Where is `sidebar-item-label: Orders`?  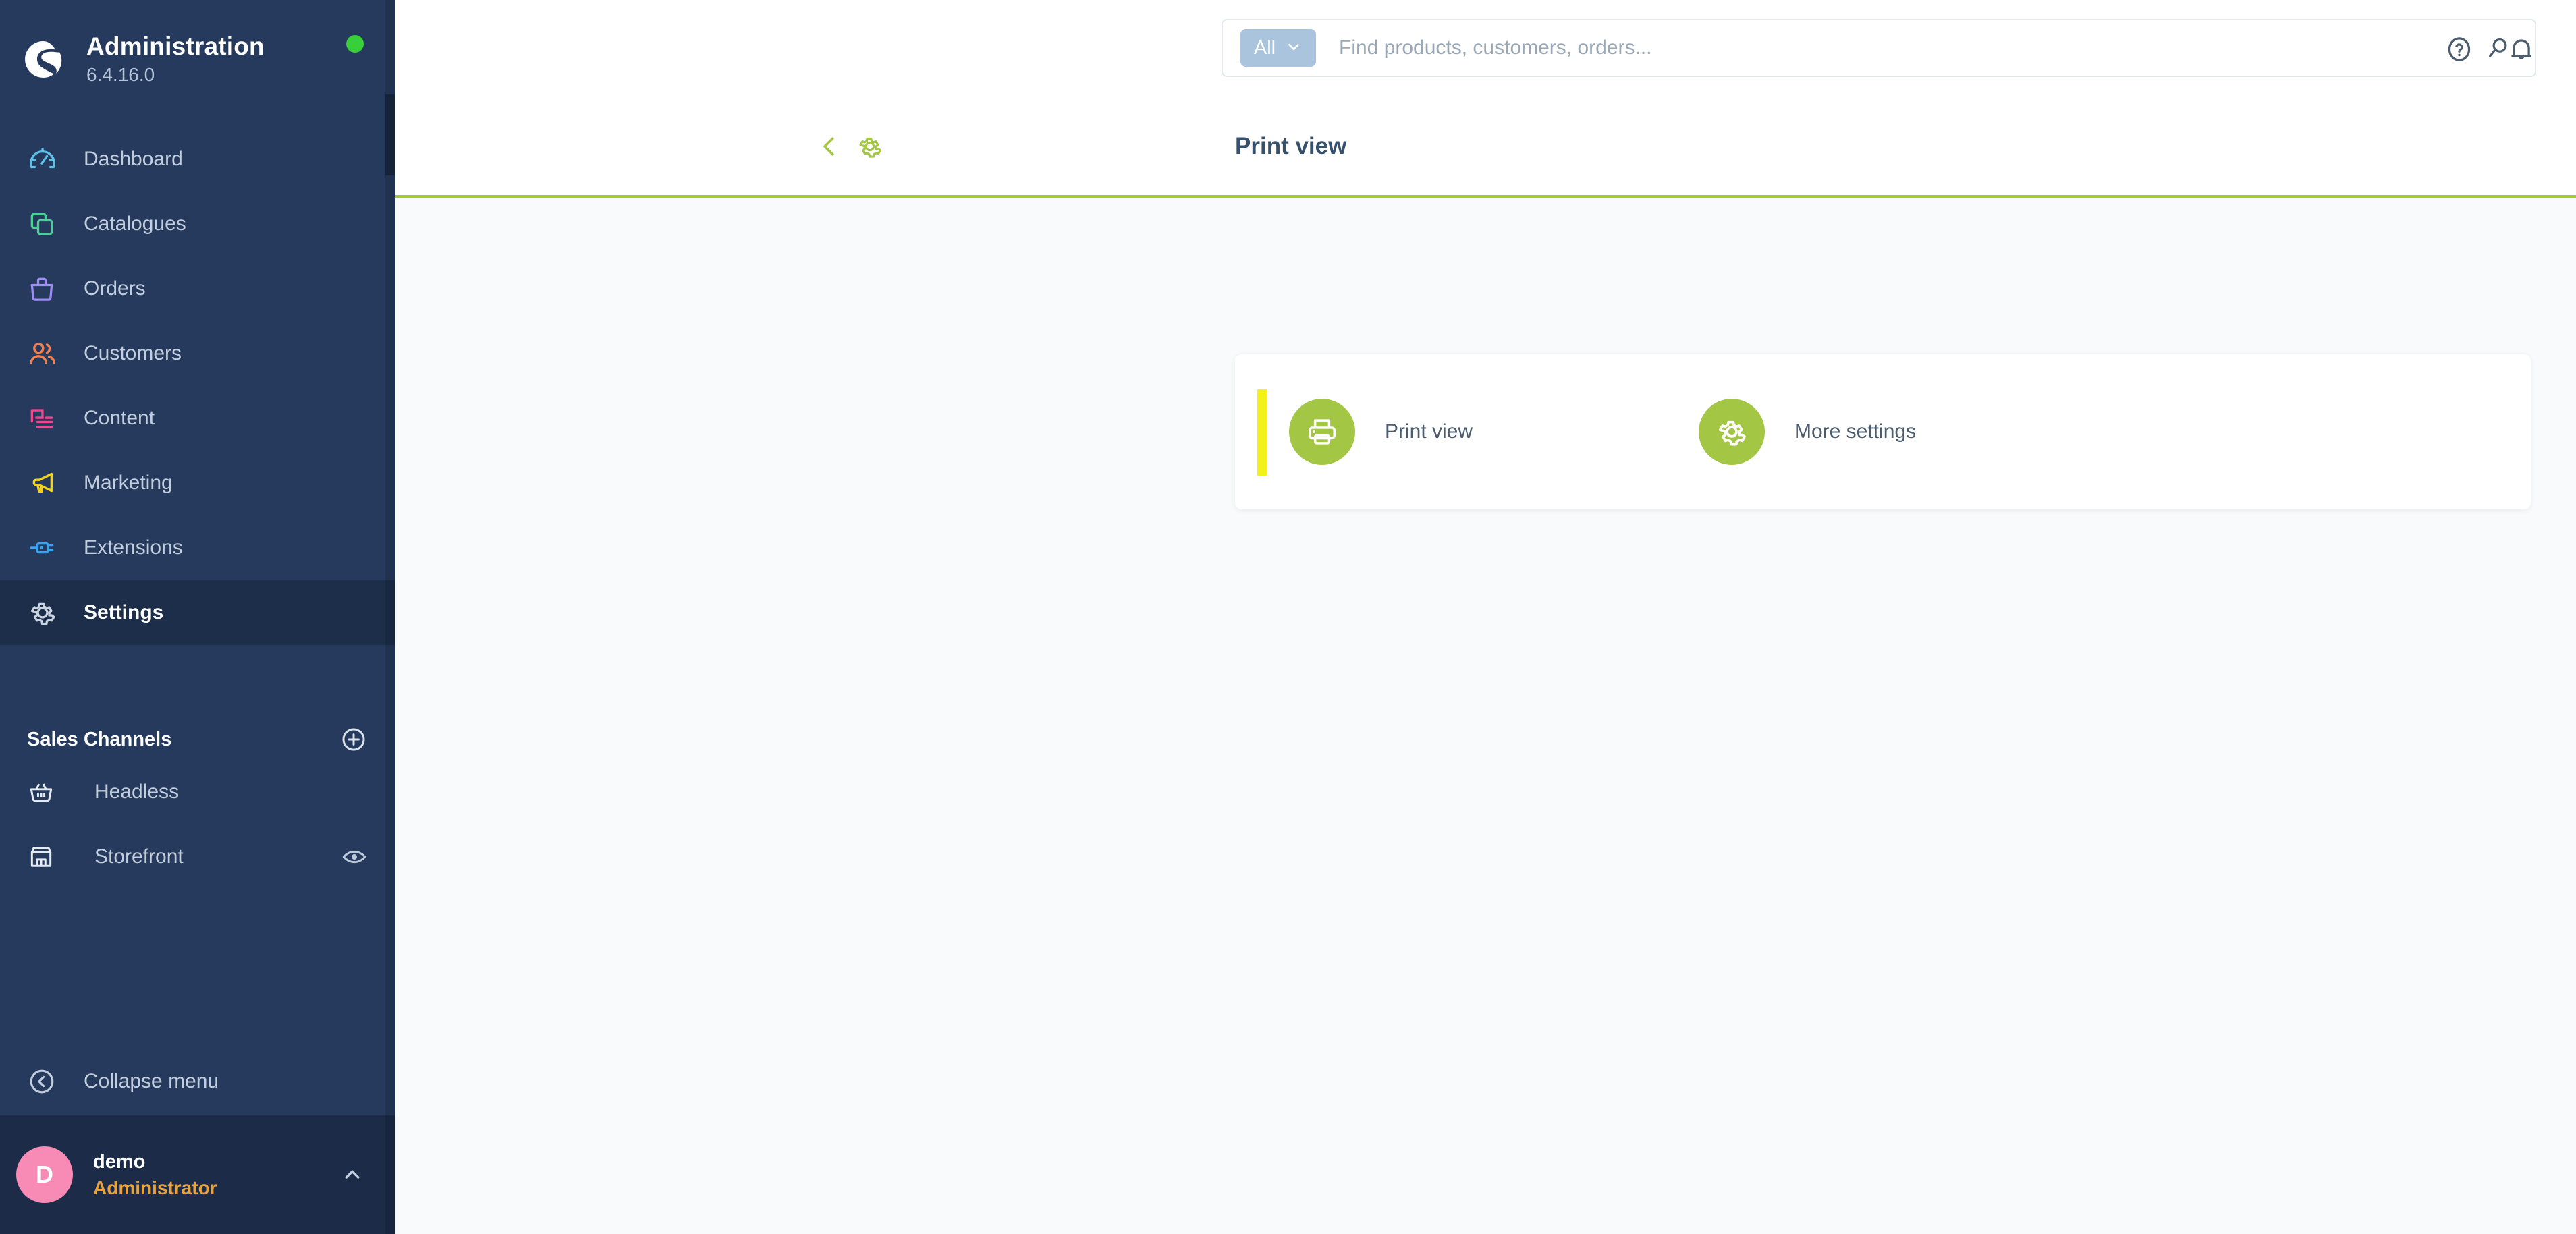
sidebar-item-label: Orders is located at coordinates (115, 288).